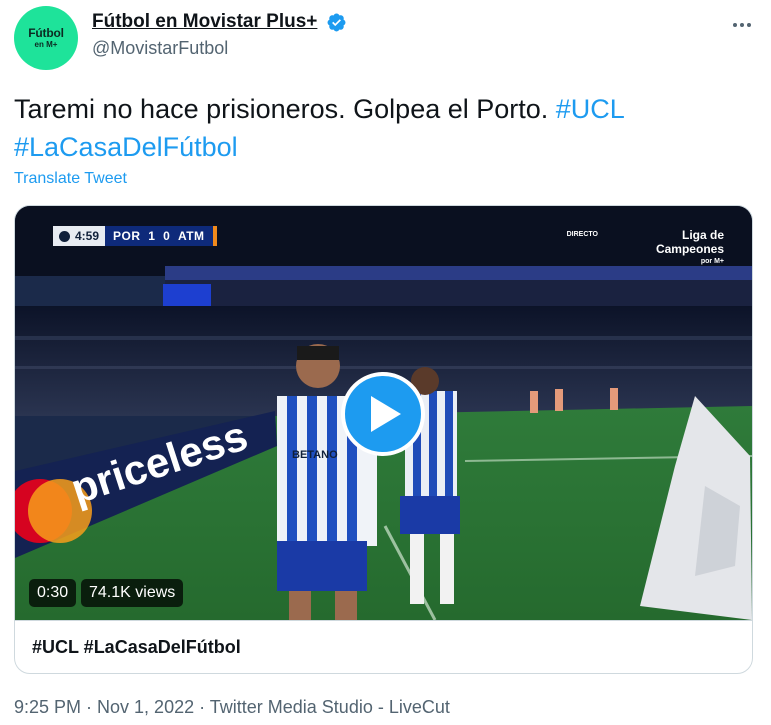 The image size is (771, 725). Describe the element at coordinates (219, 48) in the screenshot. I see `handle: @MovistarFutbol` at that location.